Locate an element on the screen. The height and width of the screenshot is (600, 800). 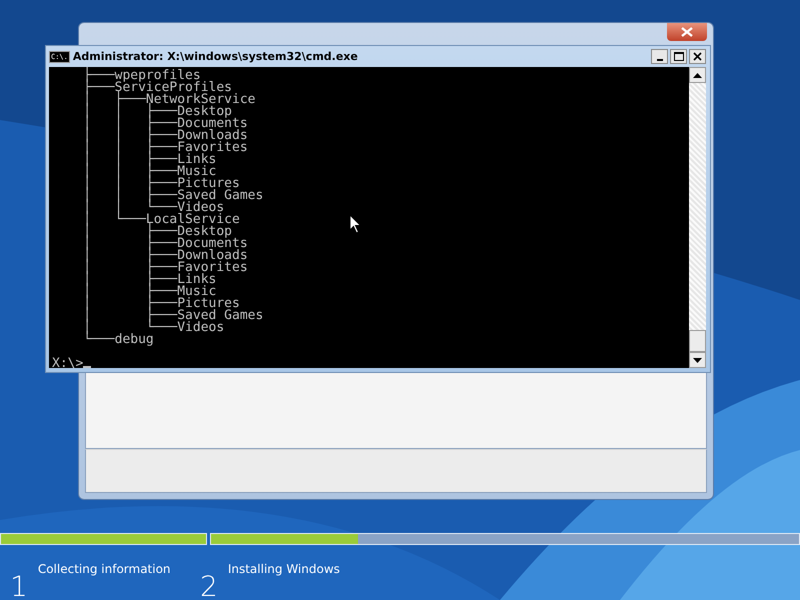
scroll-up-button is located at coordinates (697, 75).